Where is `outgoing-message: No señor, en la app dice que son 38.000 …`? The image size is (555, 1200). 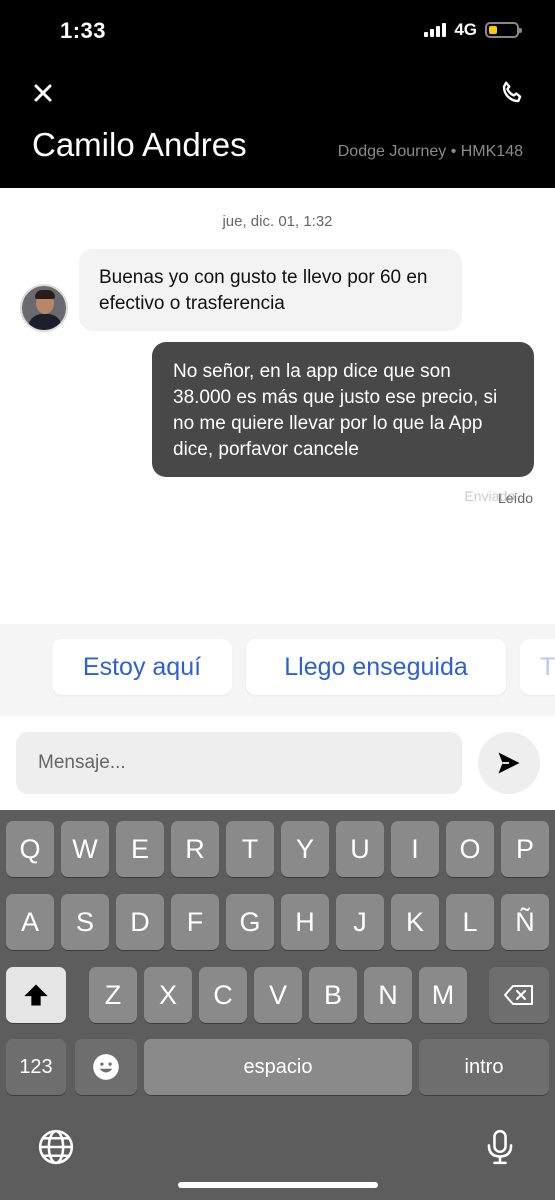
outgoing-message: No señor, en la app dice que son 38.000 … is located at coordinates (343, 409).